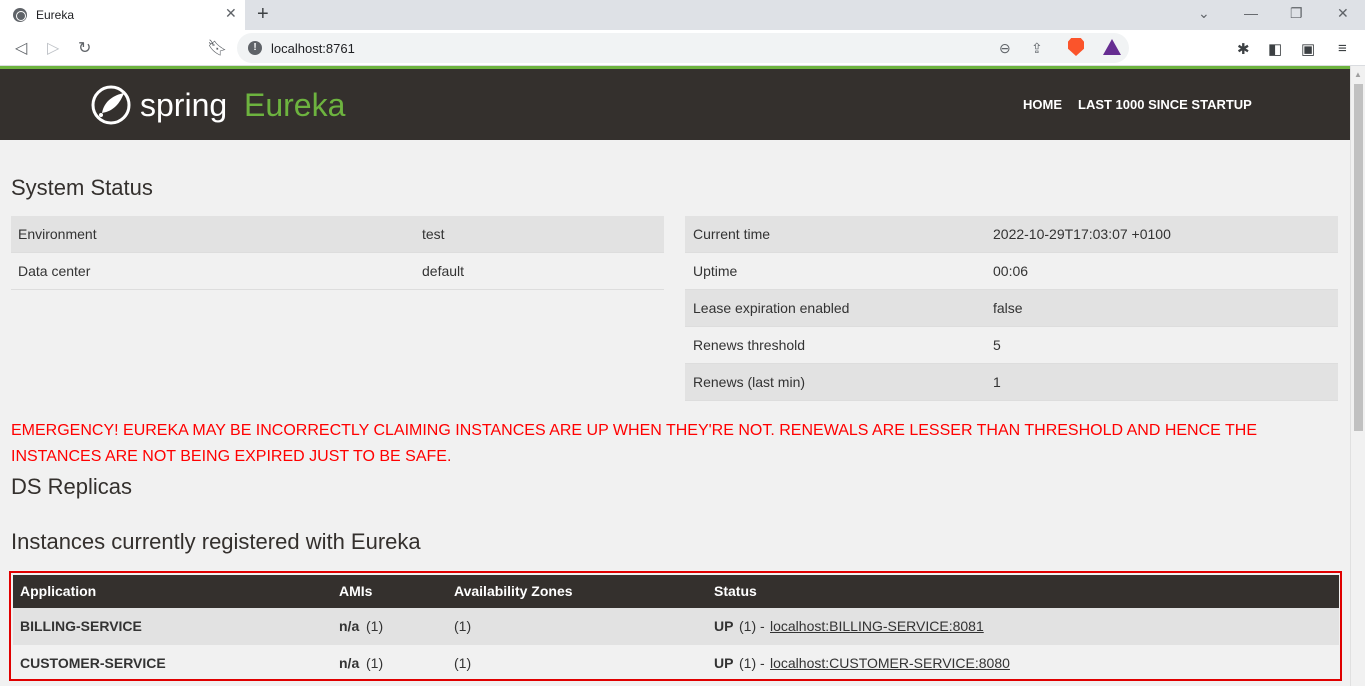 This screenshot has width=1365, height=686. I want to click on browser-tab: Eureka ✕, so click(122, 15).